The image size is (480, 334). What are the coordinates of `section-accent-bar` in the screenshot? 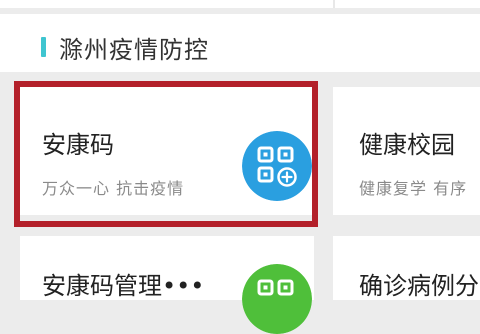 It's located at (43, 47).